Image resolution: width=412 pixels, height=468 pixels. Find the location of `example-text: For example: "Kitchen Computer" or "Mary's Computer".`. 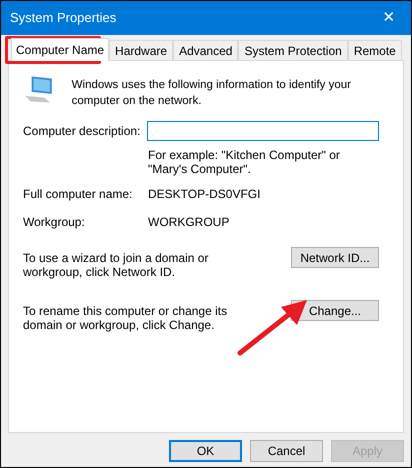

example-text: For example: "Kitchen Computer" or "Mary's Computer". is located at coordinates (244, 162).